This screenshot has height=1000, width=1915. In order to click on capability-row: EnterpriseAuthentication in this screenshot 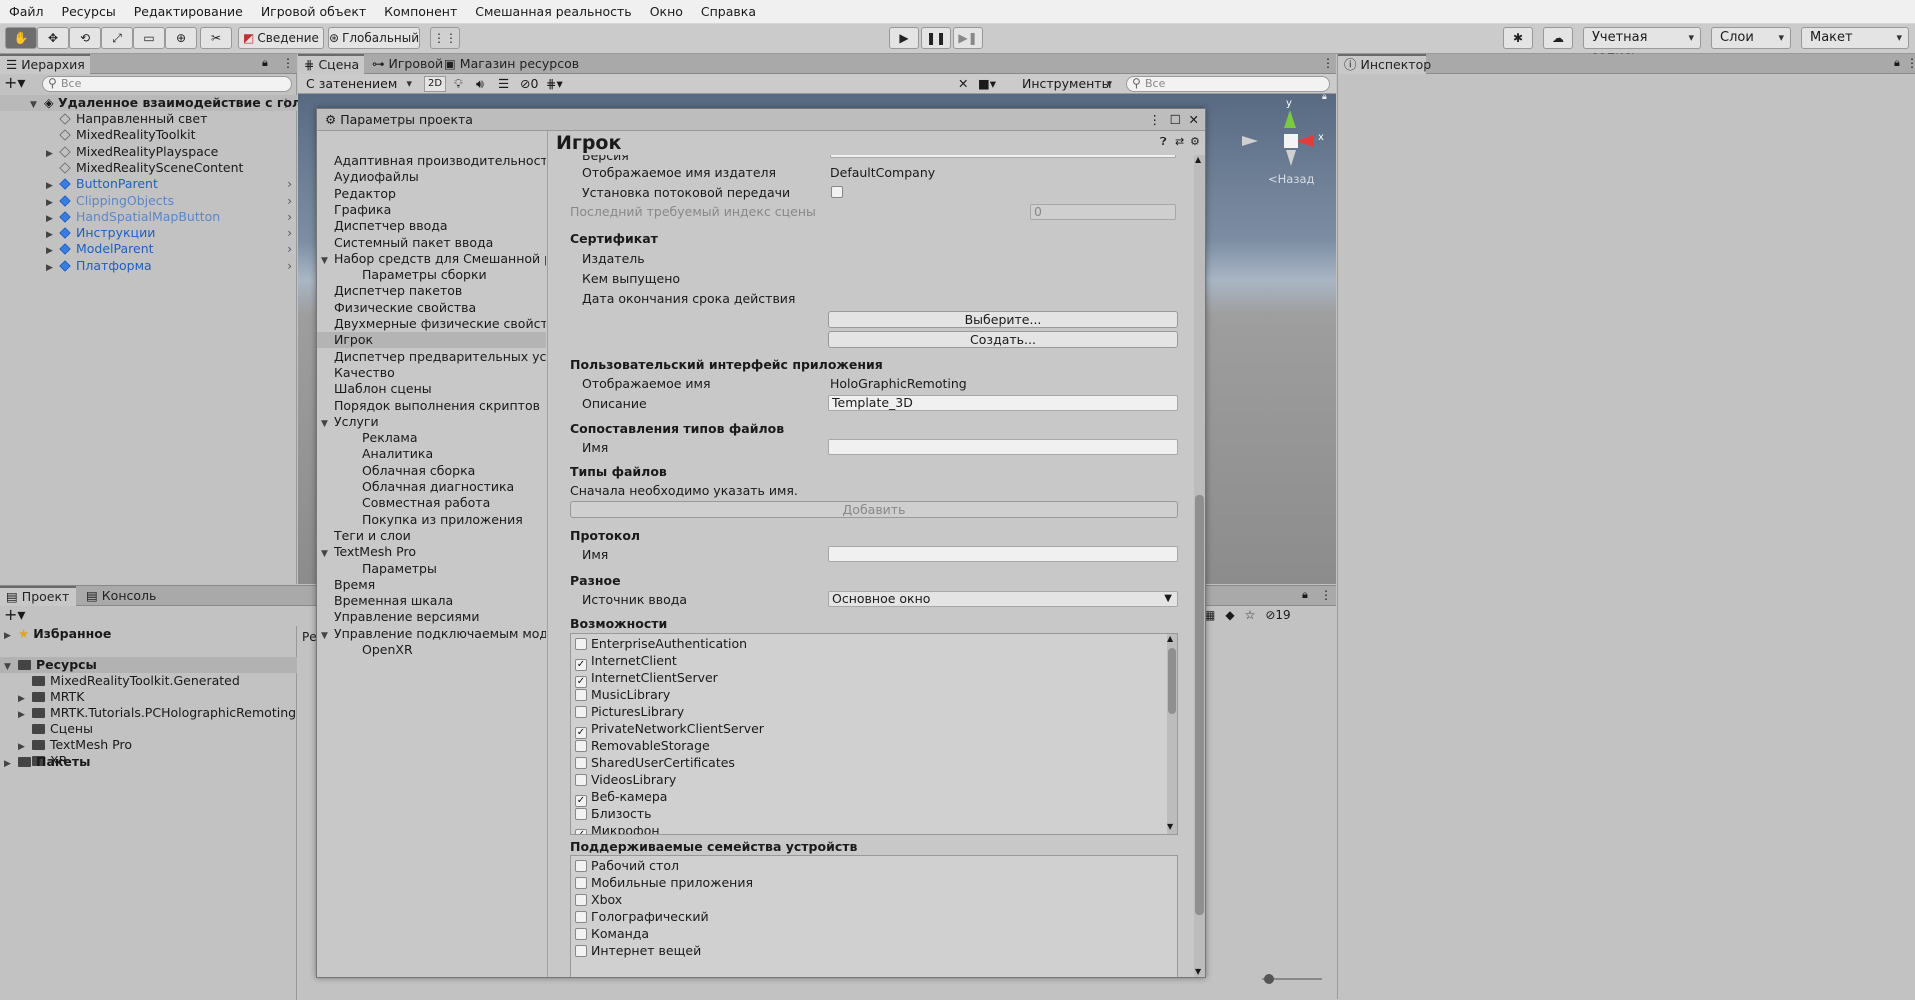, I will do `click(661, 643)`.